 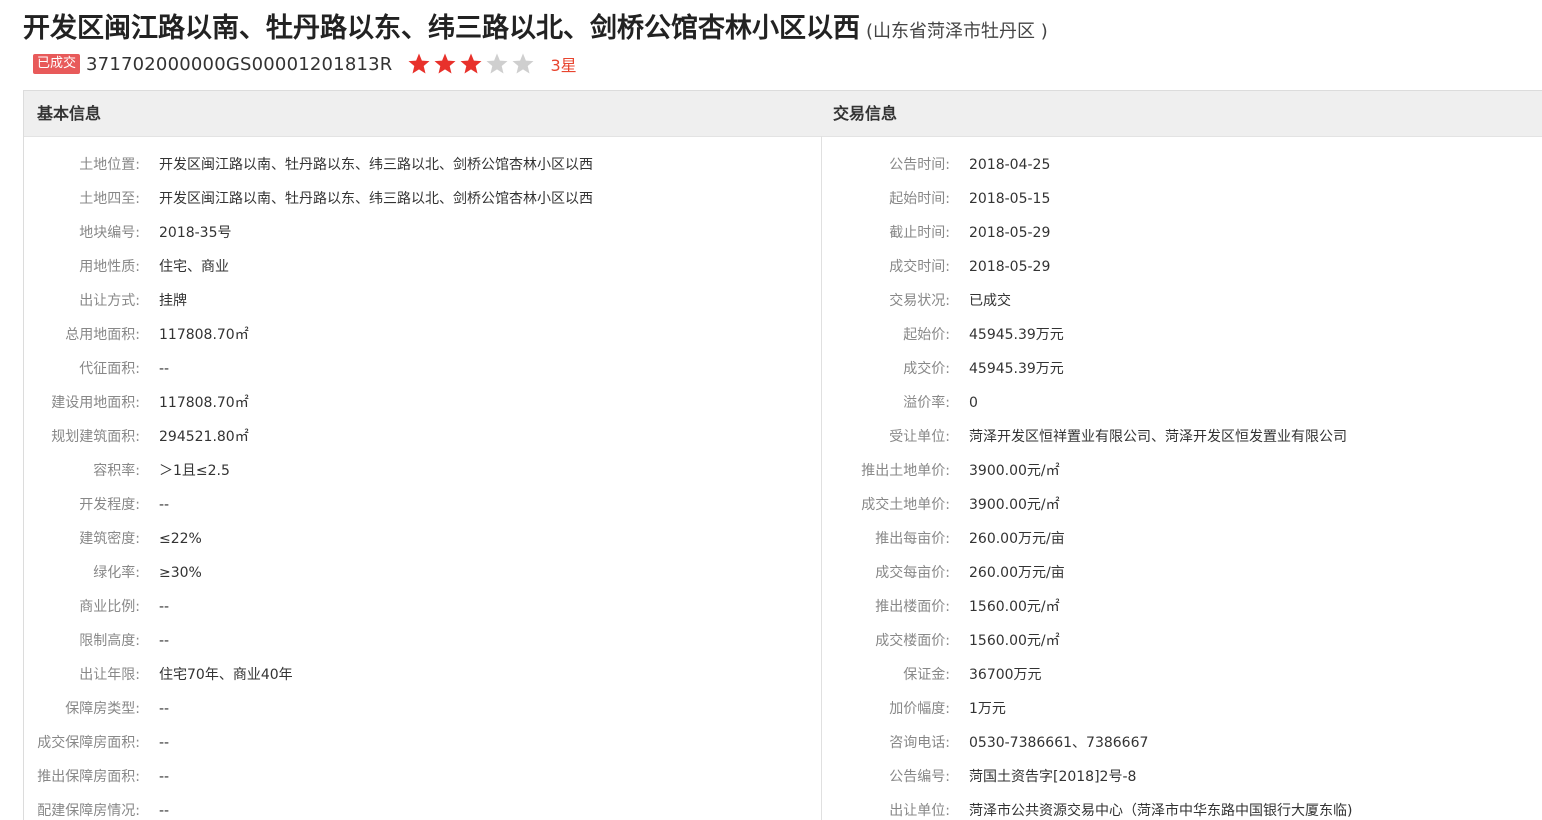 I want to click on basic-info-row: 成交保障房面积: --, so click(x=422, y=743).